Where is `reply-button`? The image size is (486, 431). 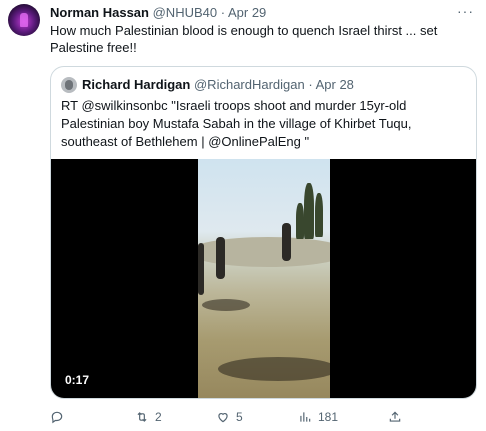 reply-button is located at coordinates (60, 417).